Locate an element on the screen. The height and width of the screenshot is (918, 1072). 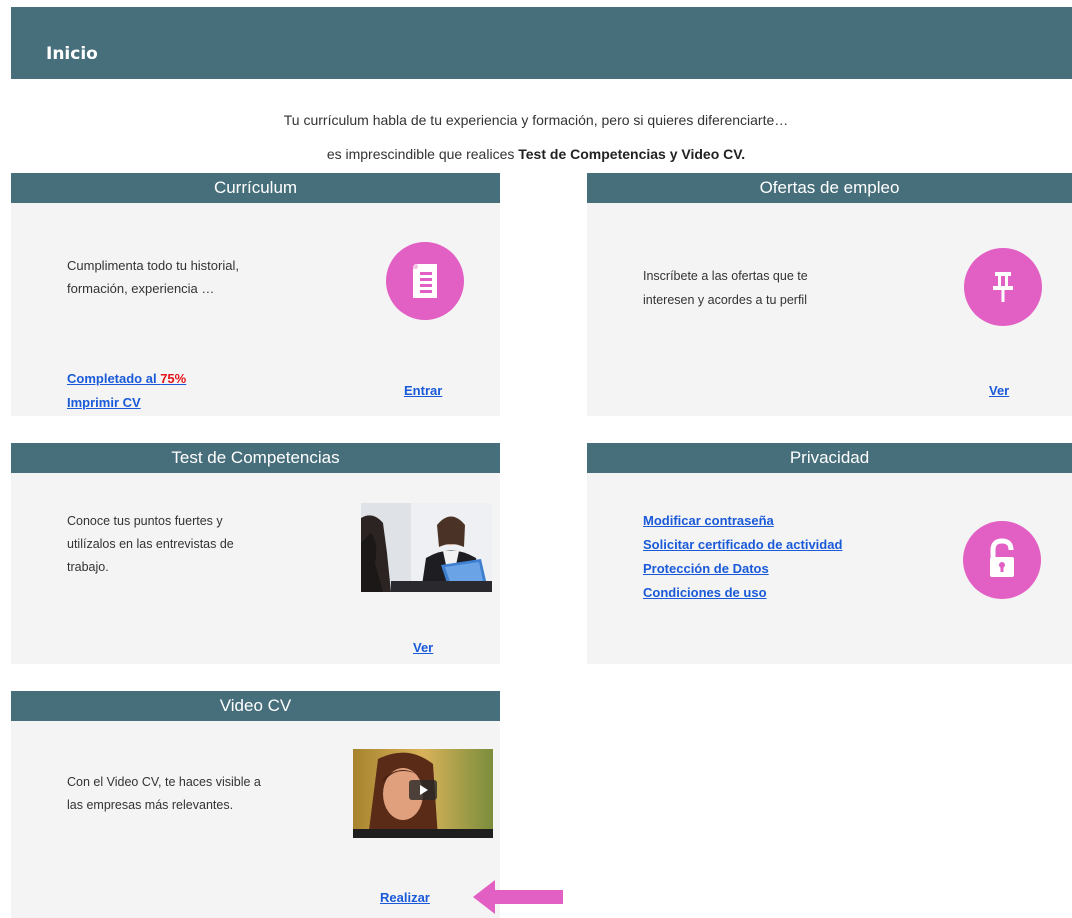
video-thumbnail is located at coordinates (423, 793).